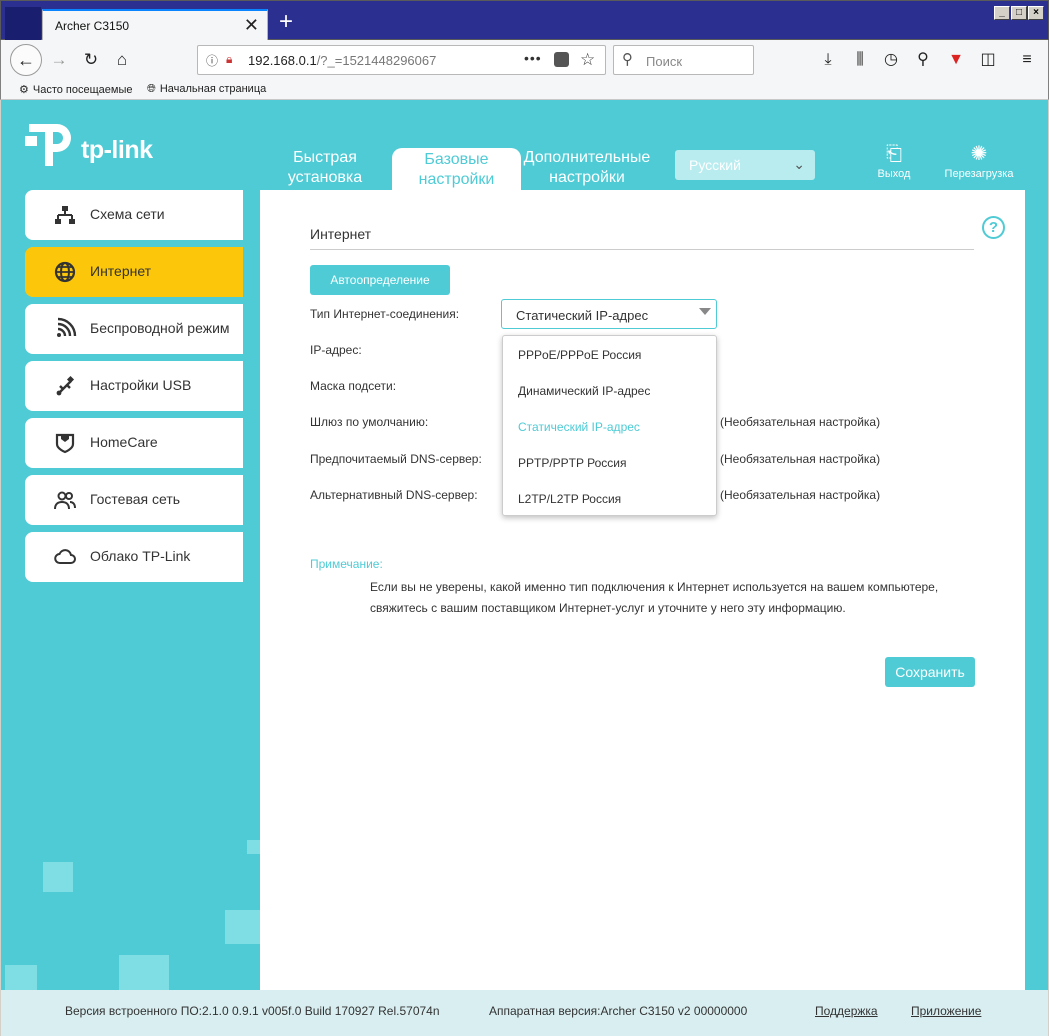  I want to click on reboot-spinner-icon: ✺, so click(979, 154).